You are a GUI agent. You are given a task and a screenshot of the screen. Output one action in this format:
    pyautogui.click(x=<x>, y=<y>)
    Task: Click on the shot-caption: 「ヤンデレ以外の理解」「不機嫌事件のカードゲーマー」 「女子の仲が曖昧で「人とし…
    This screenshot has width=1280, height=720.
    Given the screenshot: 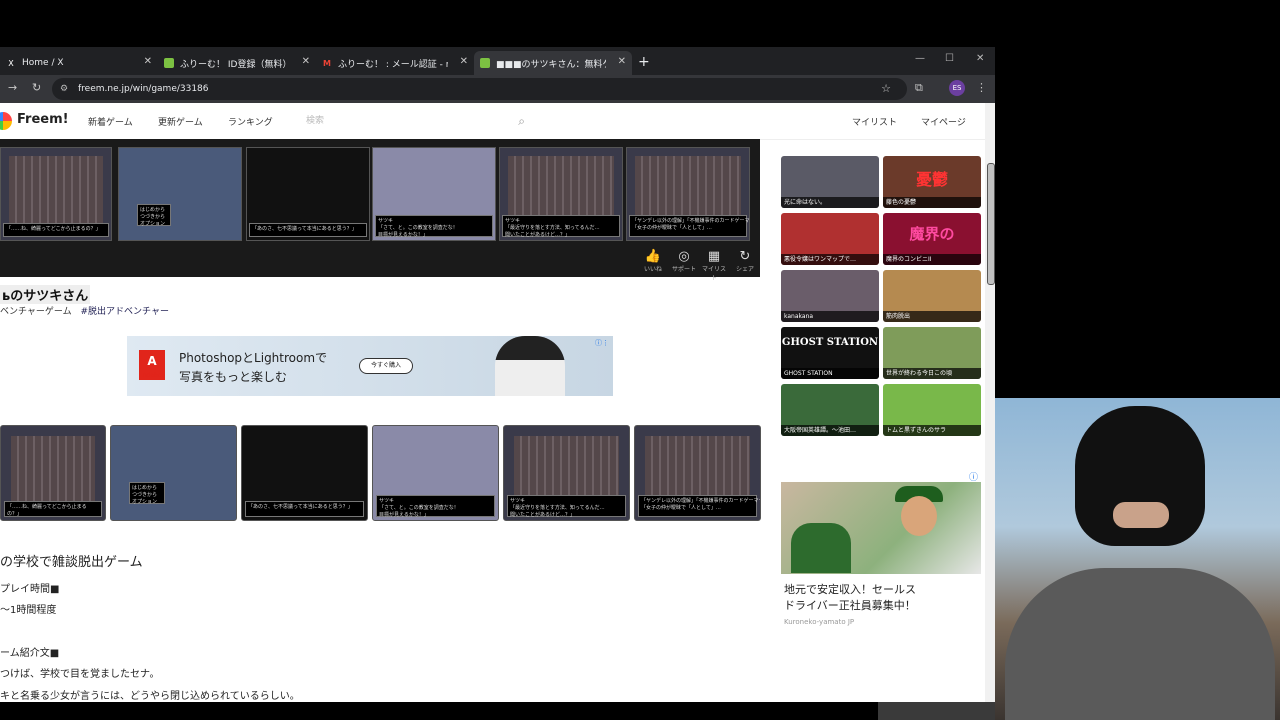 What is the action you would take?
    pyautogui.click(x=689, y=226)
    